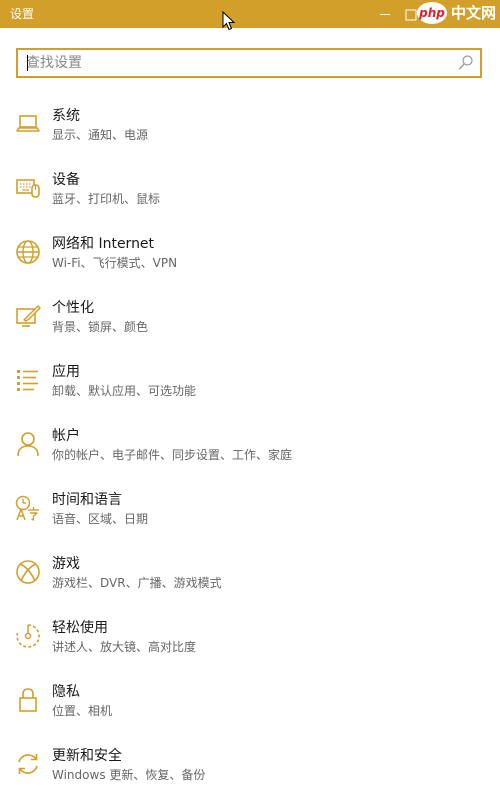 The width and height of the screenshot is (500, 812). What do you see at coordinates (250, 520) in the screenshot?
I see `setting-item-time-language: 时间和语言 语音、区域、日期` at bounding box center [250, 520].